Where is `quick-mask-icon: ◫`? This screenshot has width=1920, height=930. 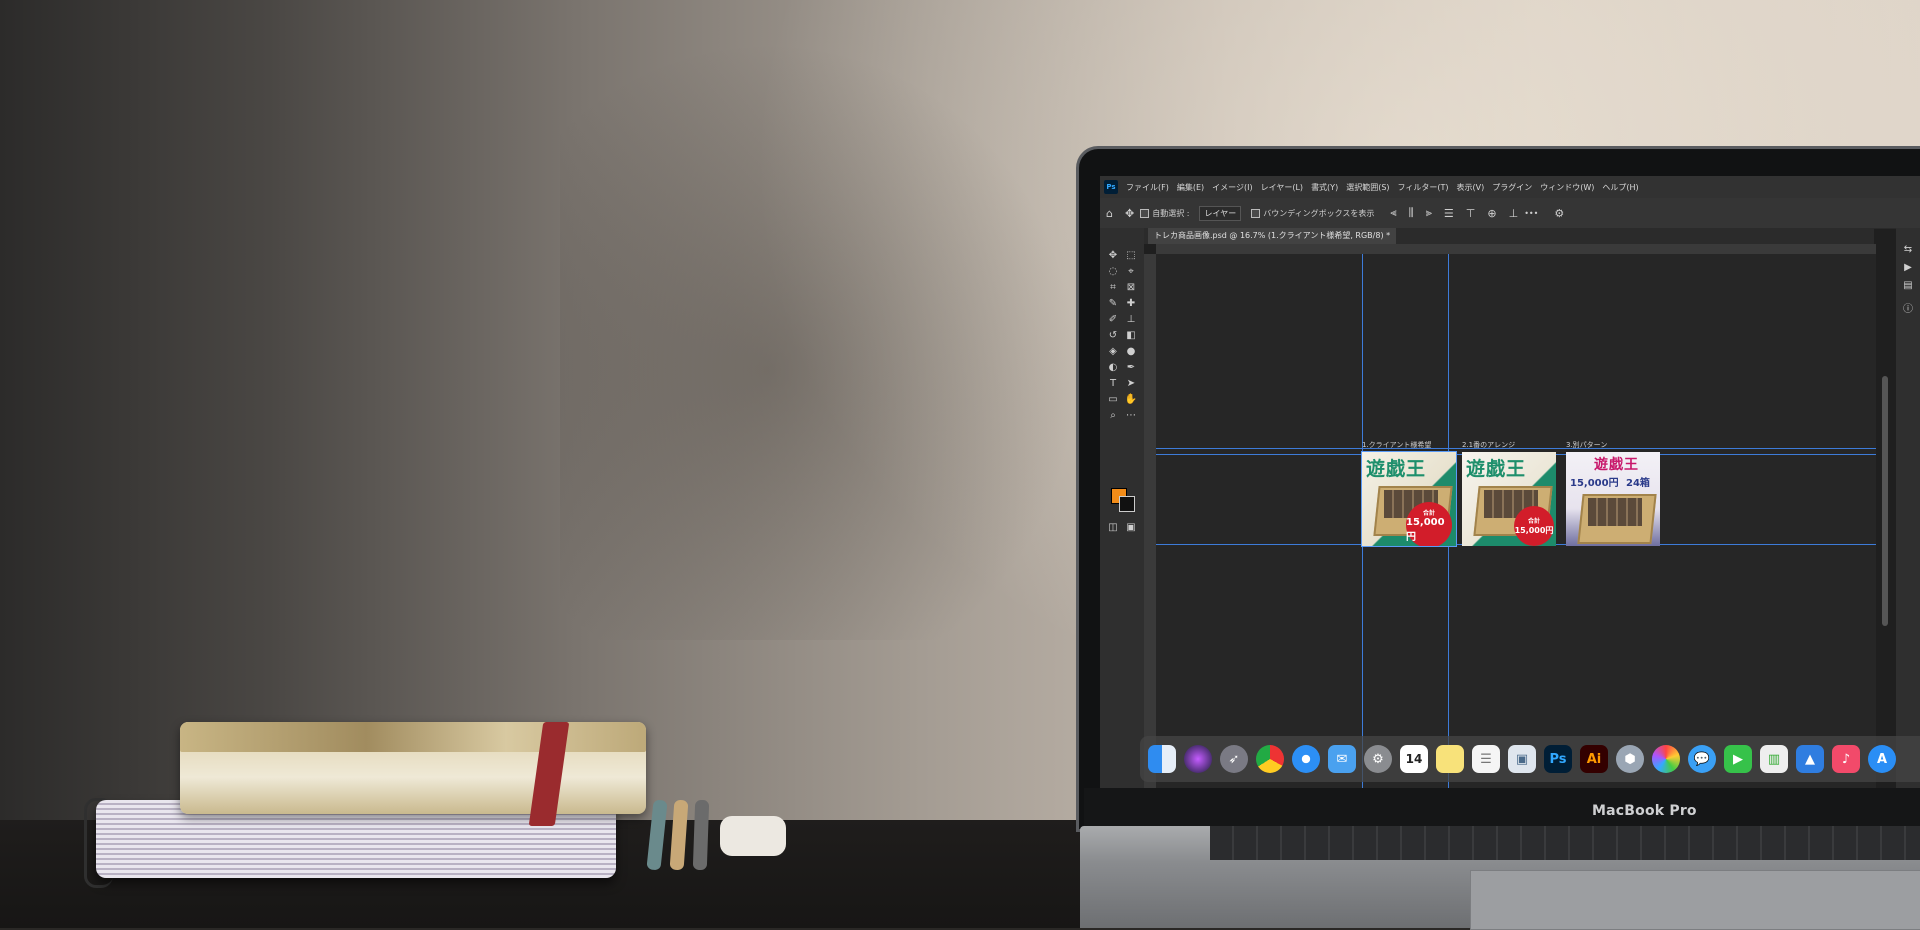 quick-mask-icon: ◫ is located at coordinates (1113, 528).